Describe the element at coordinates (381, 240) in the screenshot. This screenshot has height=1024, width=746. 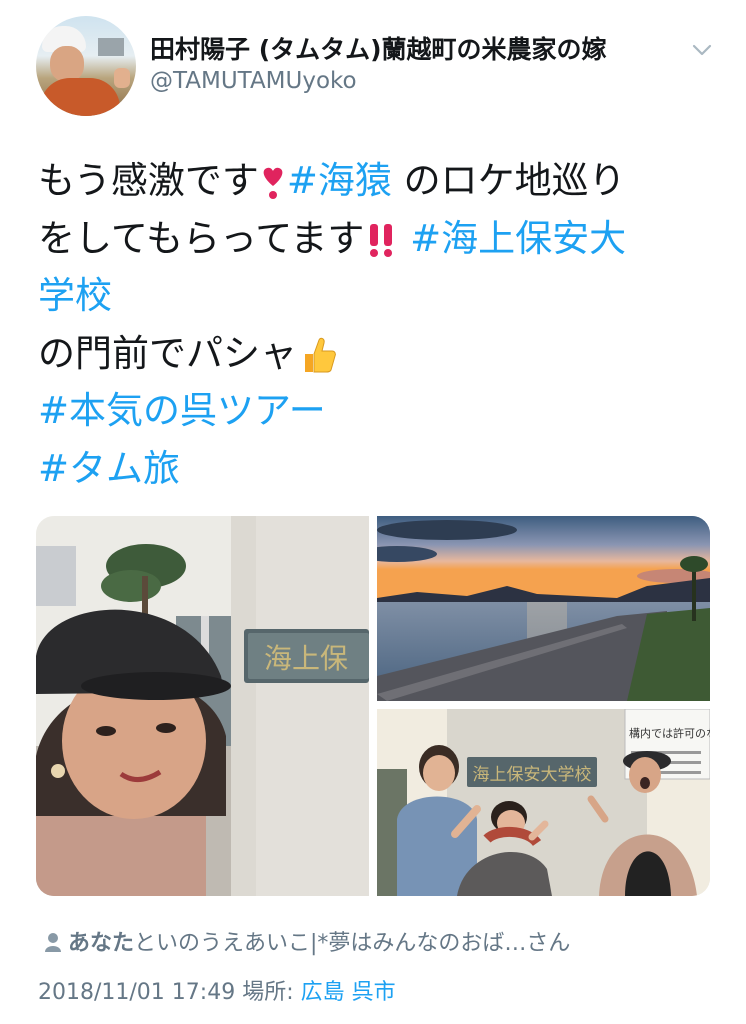
I see `double-exclamation-icon` at that location.